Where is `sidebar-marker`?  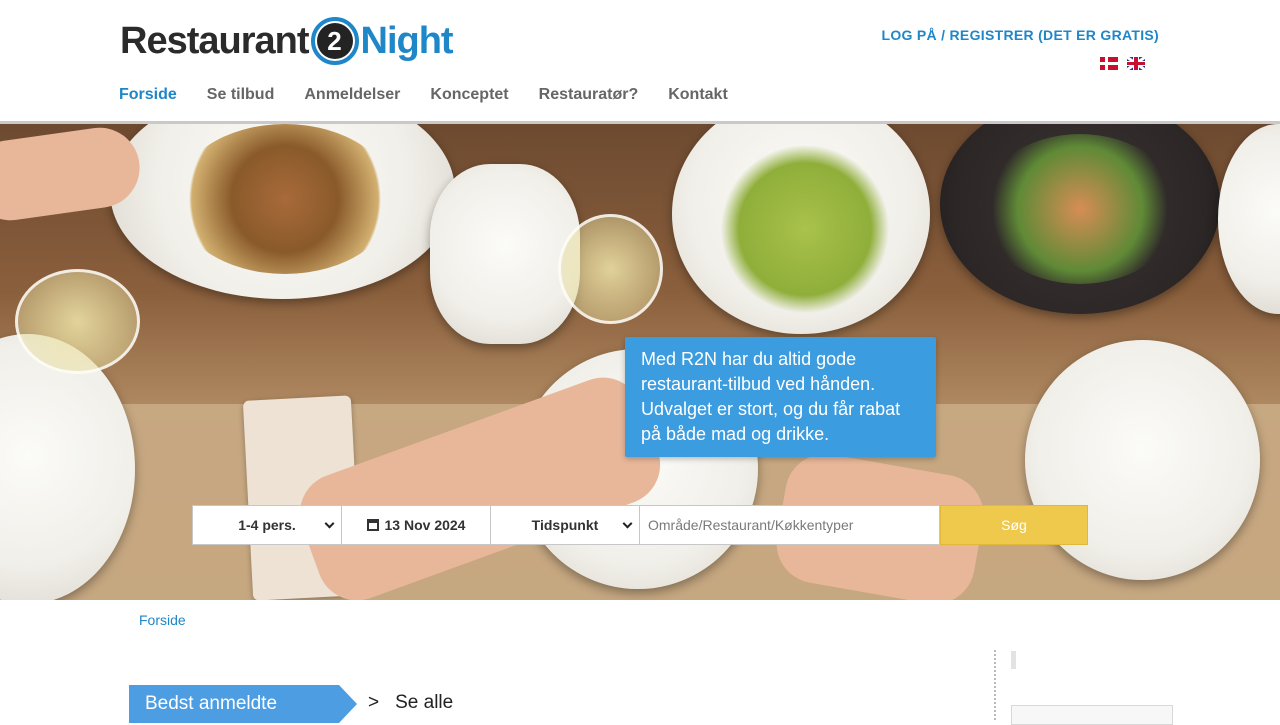
sidebar-marker is located at coordinates (1013, 660).